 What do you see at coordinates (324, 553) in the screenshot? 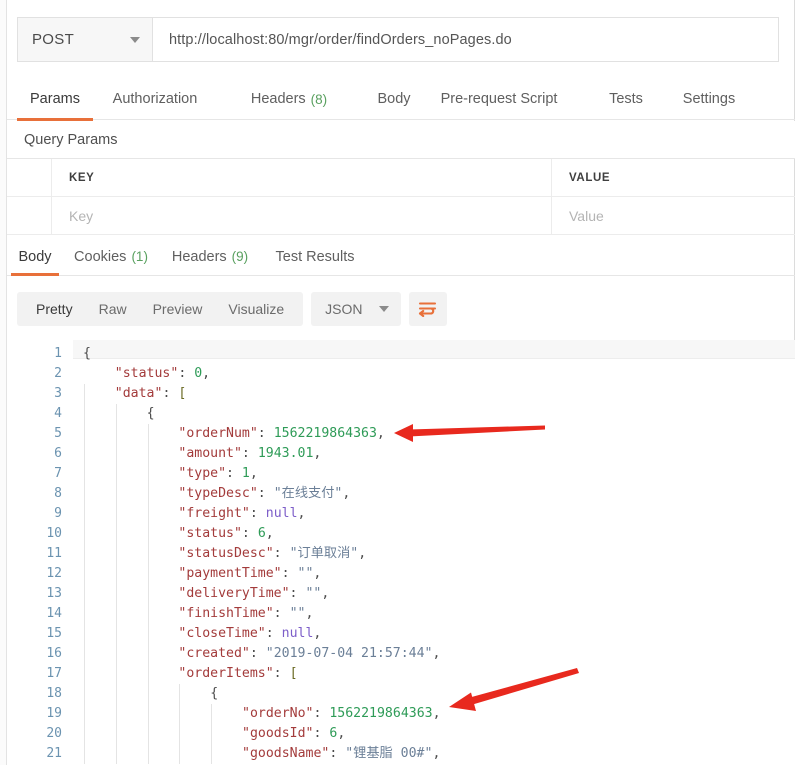
I see `json-token-str: "订单取消"` at bounding box center [324, 553].